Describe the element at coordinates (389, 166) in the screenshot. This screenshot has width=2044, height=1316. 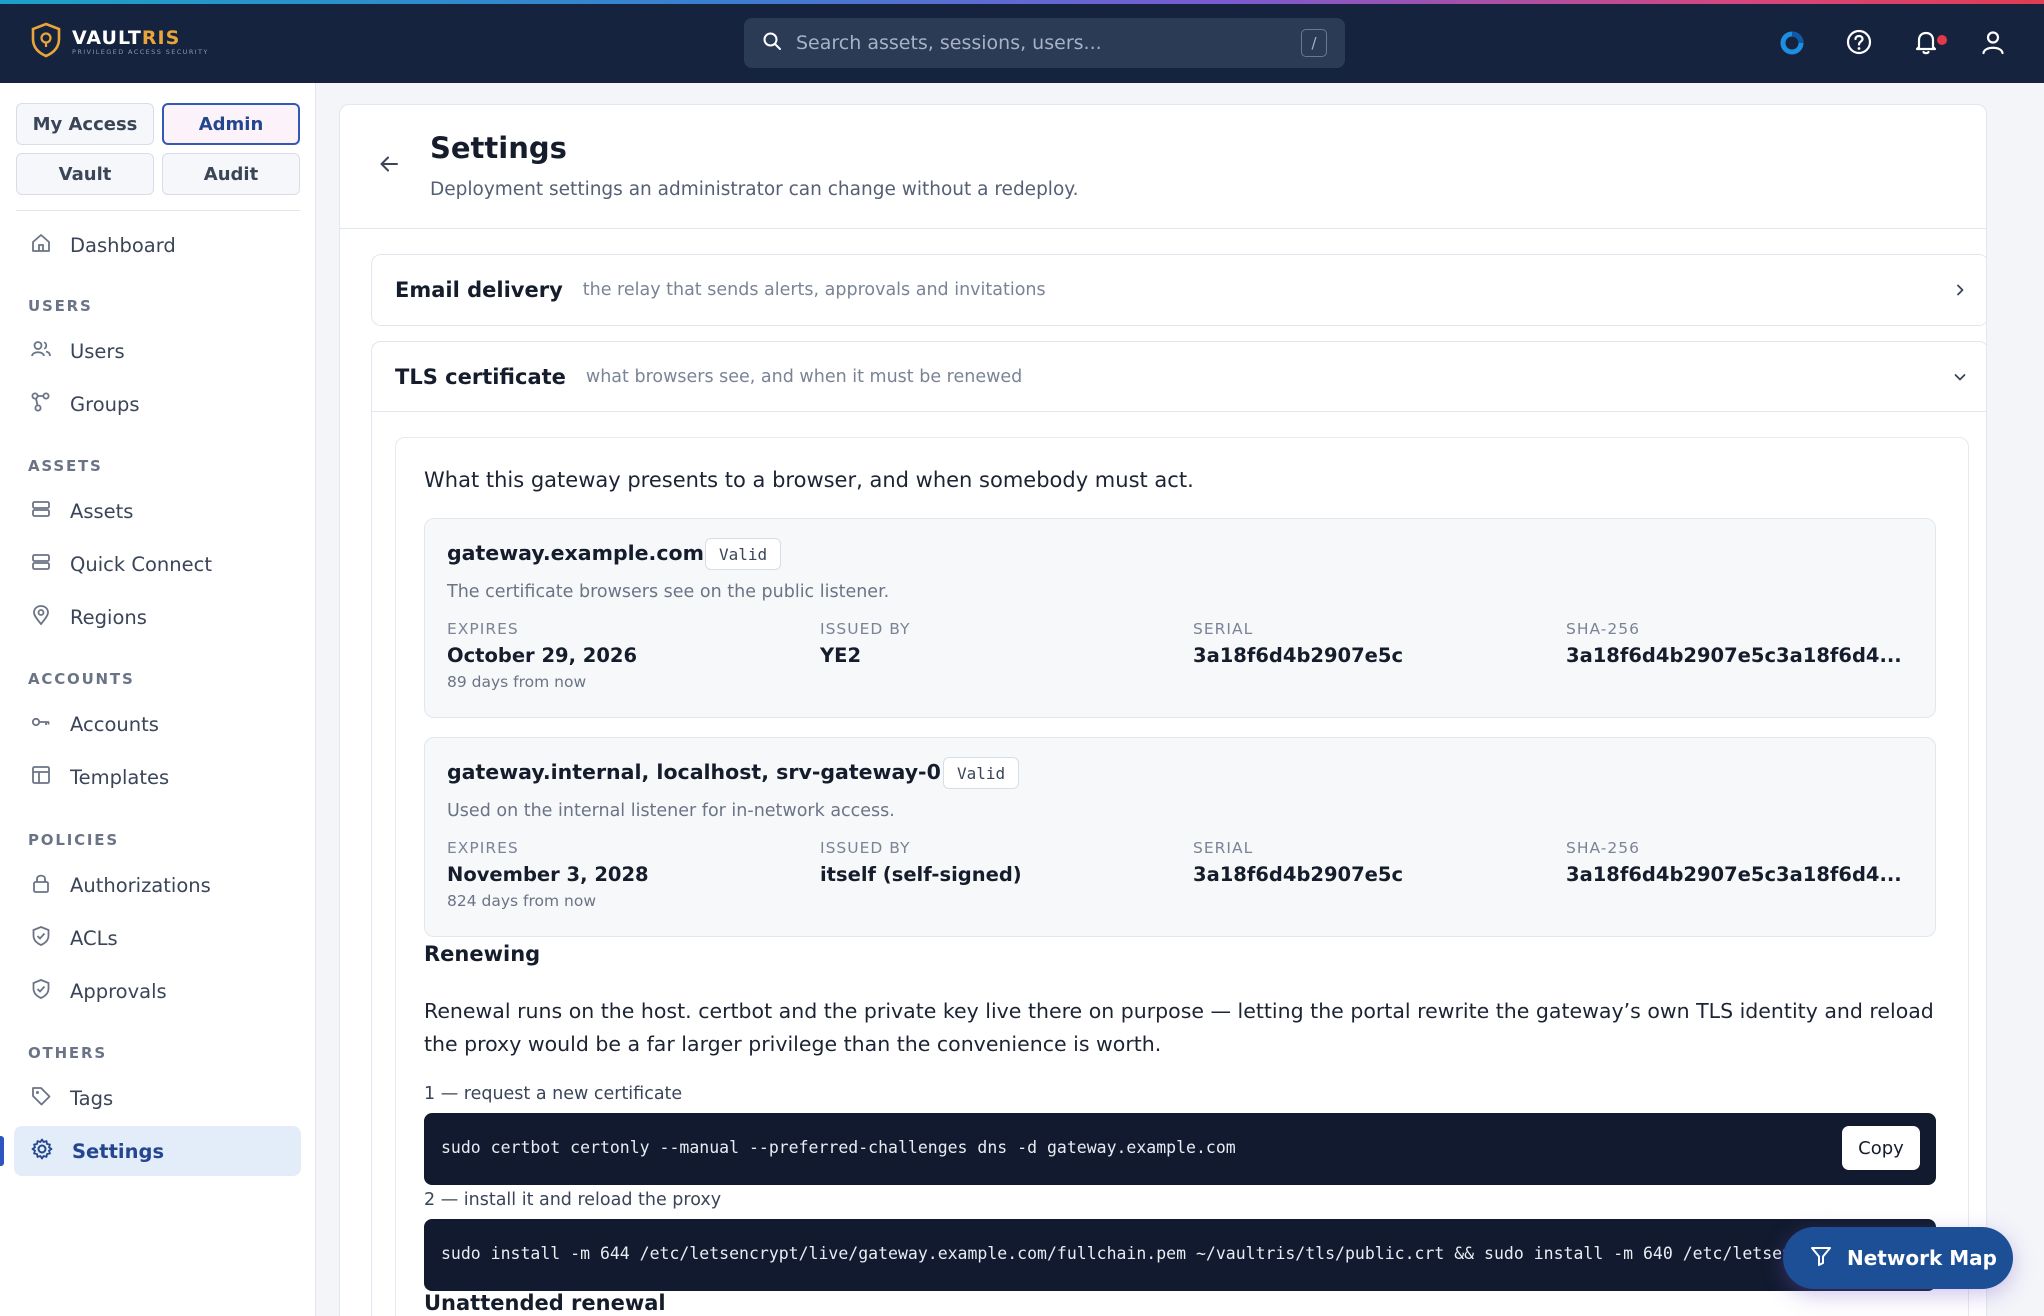
I see `back-arrow-icon` at that location.